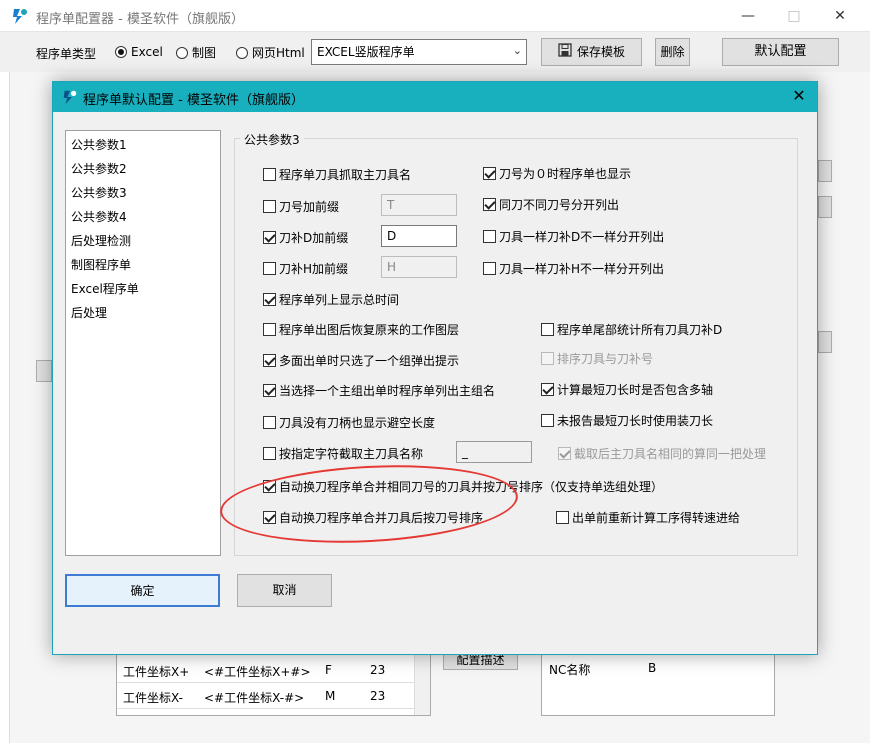  Describe the element at coordinates (780, 52) in the screenshot. I see `default-config-button: 默认配置` at that location.